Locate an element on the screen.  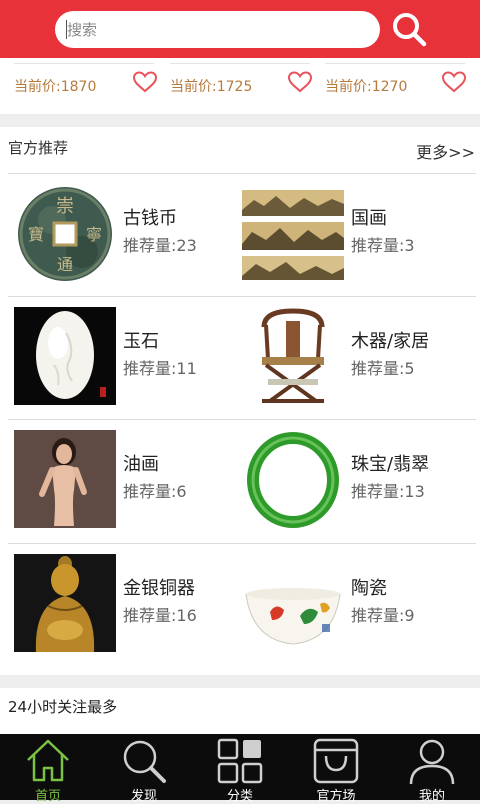
tab-official: 官方场 is located at coordinates (336, 769).